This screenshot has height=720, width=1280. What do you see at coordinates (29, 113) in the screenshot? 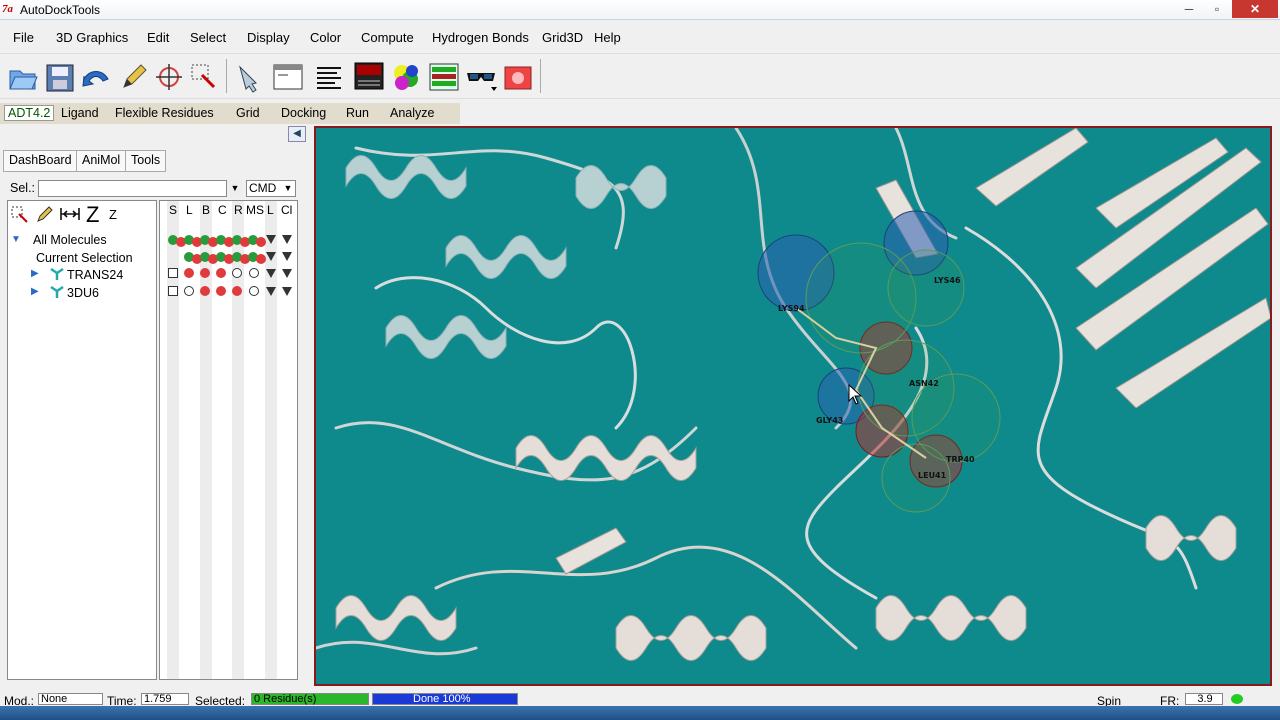
I see `adt-version-button: ADT4.2` at bounding box center [29, 113].